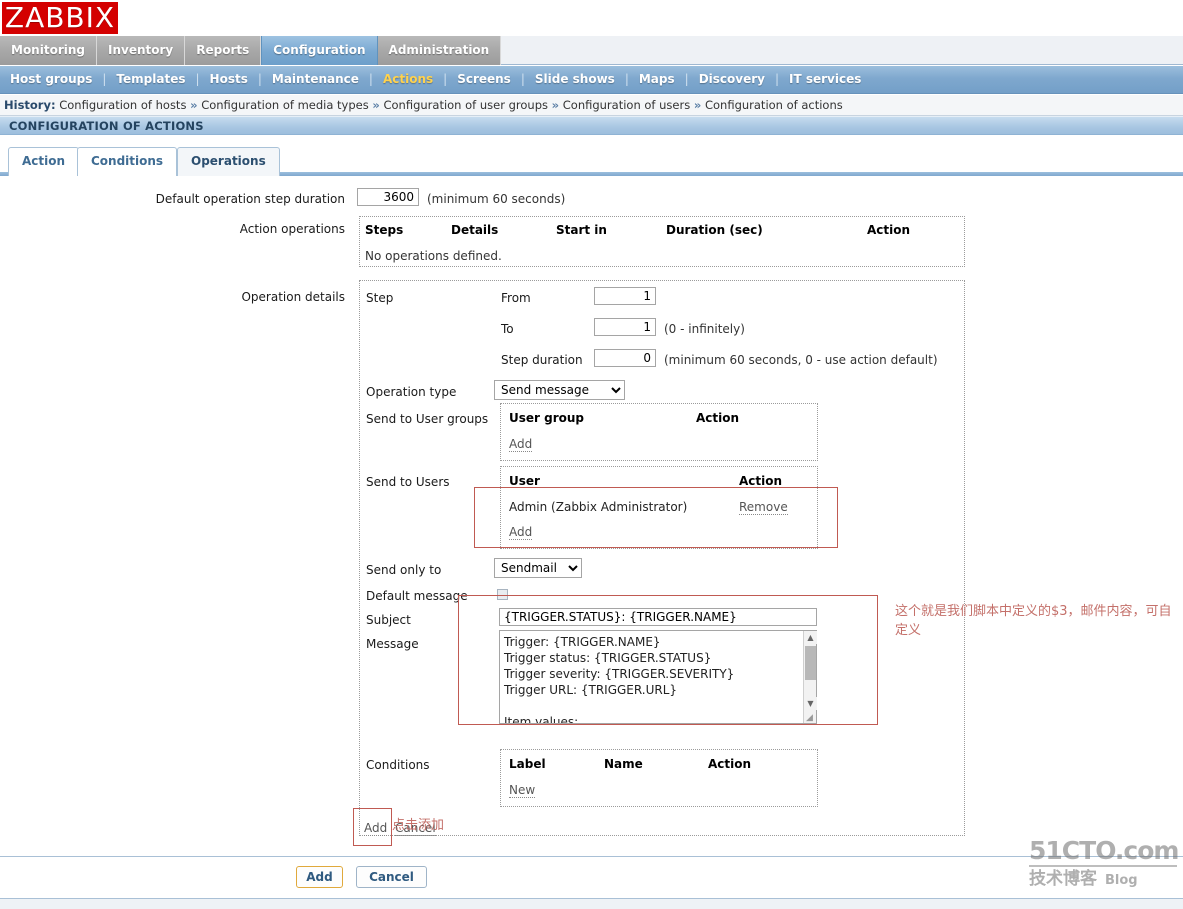 The image size is (1183, 909). What do you see at coordinates (475, 230) in the screenshot?
I see `col-details: Details` at bounding box center [475, 230].